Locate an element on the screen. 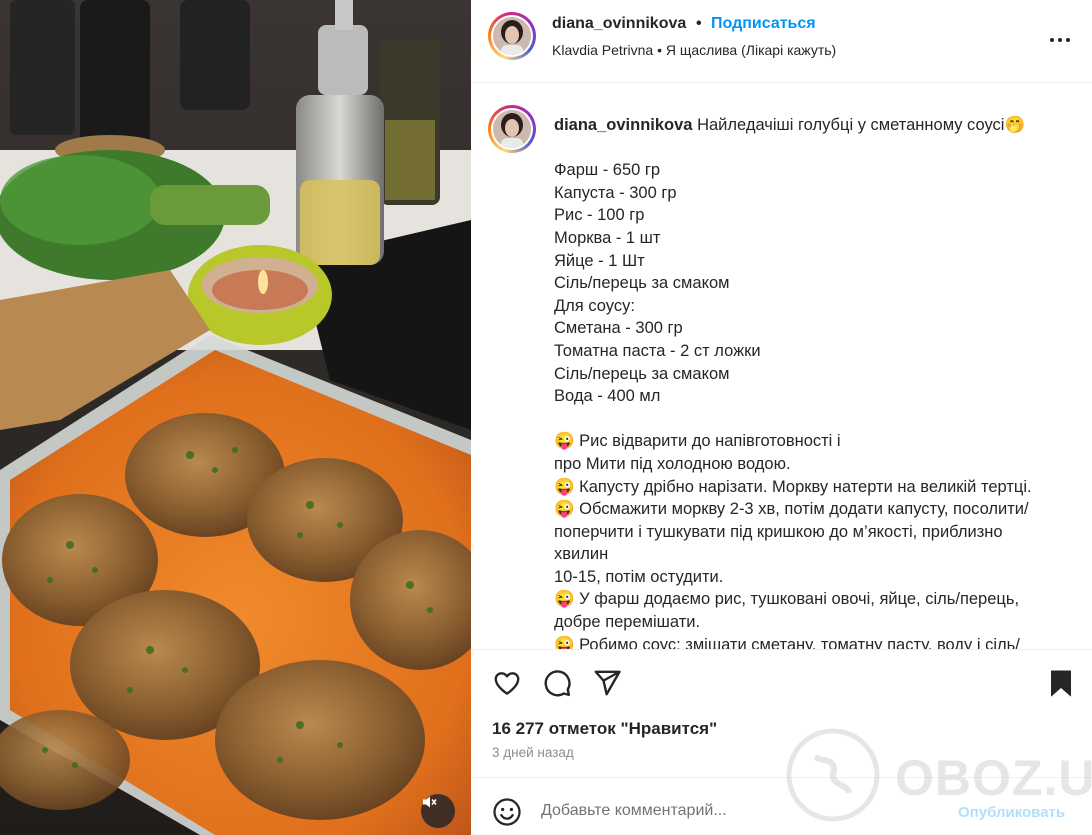  caption-username: diana_ovinnikova is located at coordinates (623, 125).